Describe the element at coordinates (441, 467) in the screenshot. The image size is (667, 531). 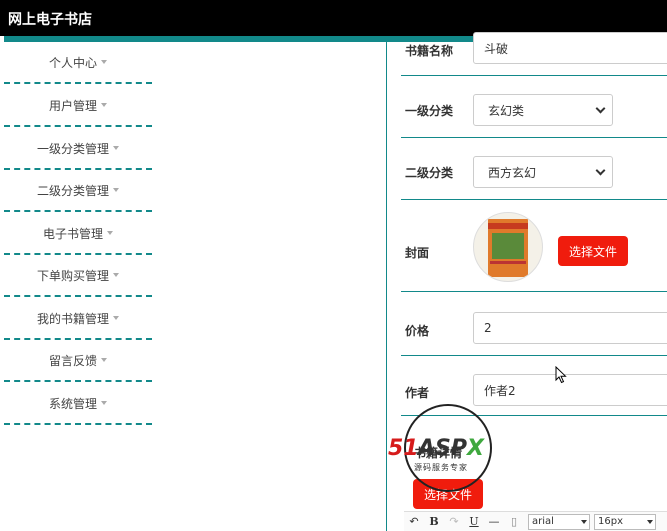
I see `watermark-subtitle: 源码服务专家` at that location.